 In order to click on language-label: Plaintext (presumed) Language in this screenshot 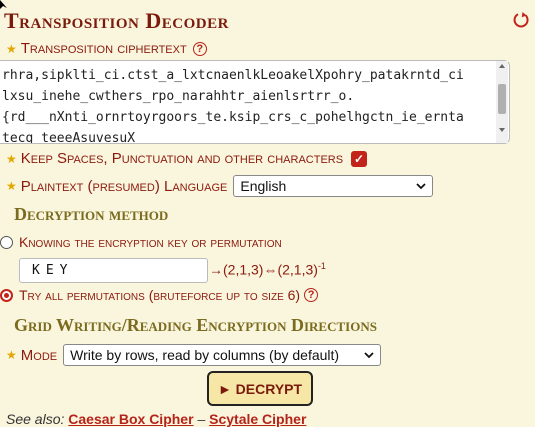, I will do `click(124, 186)`.